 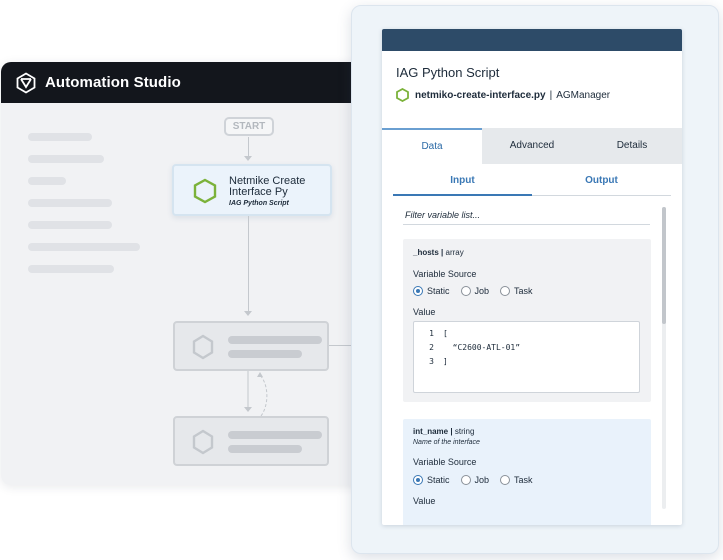 I want to click on manager-name: AGManager, so click(x=583, y=95).